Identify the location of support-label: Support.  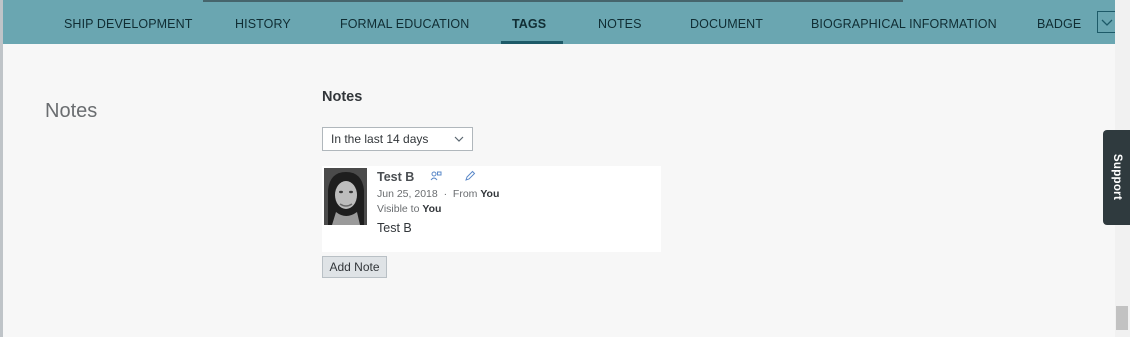
(1117, 177).